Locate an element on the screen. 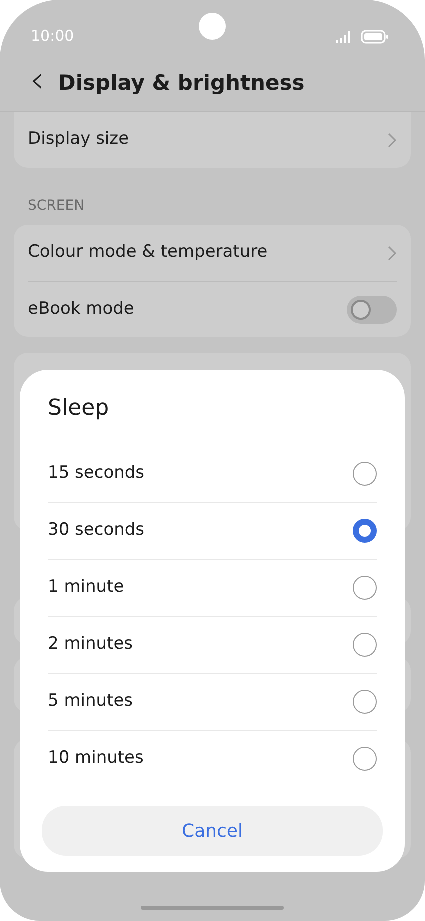 The width and height of the screenshot is (425, 921). option-label: 2 minutes is located at coordinates (91, 645).